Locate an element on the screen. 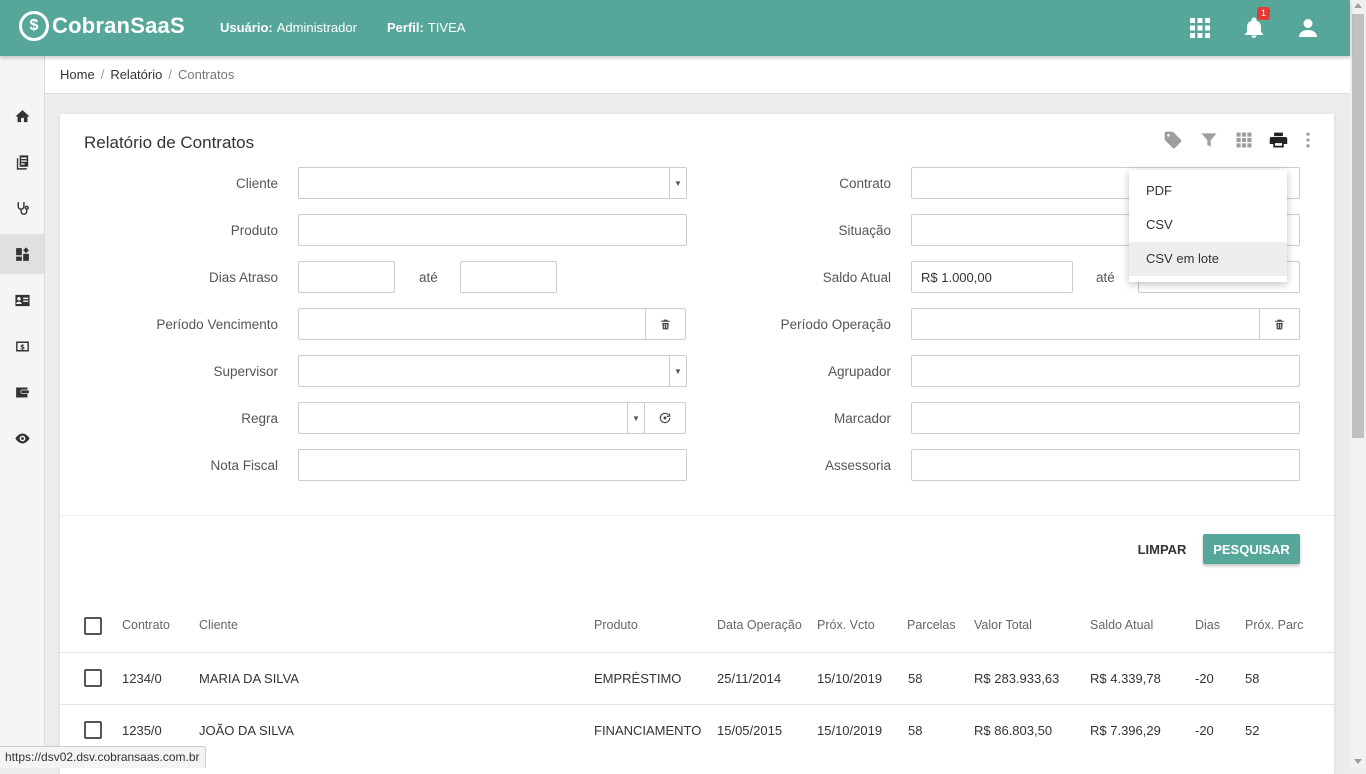 The image size is (1366, 774). cell-produto: FINANCIAMENTO is located at coordinates (648, 730).